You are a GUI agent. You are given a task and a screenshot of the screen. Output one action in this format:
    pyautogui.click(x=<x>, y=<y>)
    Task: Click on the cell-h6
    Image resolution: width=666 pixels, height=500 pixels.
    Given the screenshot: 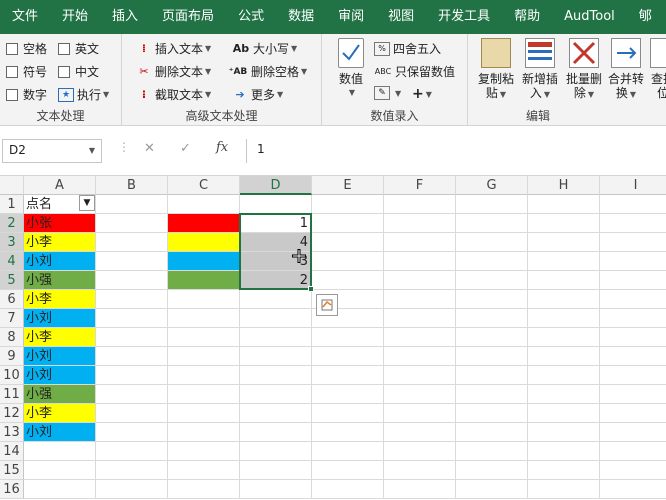 What is the action you would take?
    pyautogui.click(x=564, y=299)
    